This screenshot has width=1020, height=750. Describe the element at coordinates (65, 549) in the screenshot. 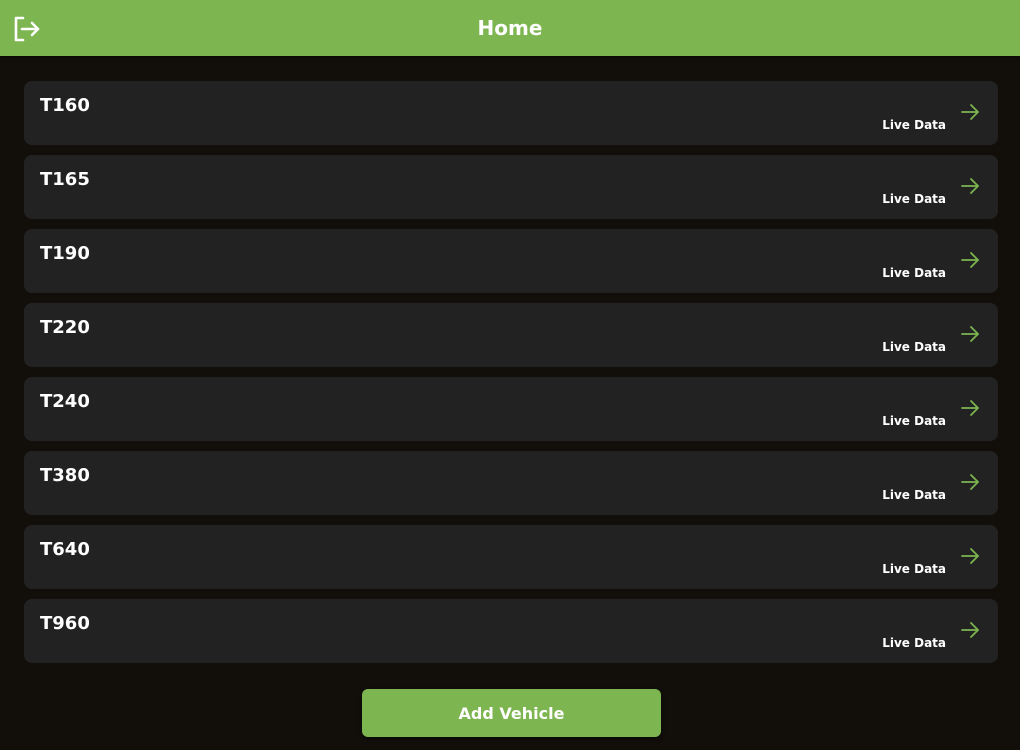

I see `vehicle-name: T640` at that location.